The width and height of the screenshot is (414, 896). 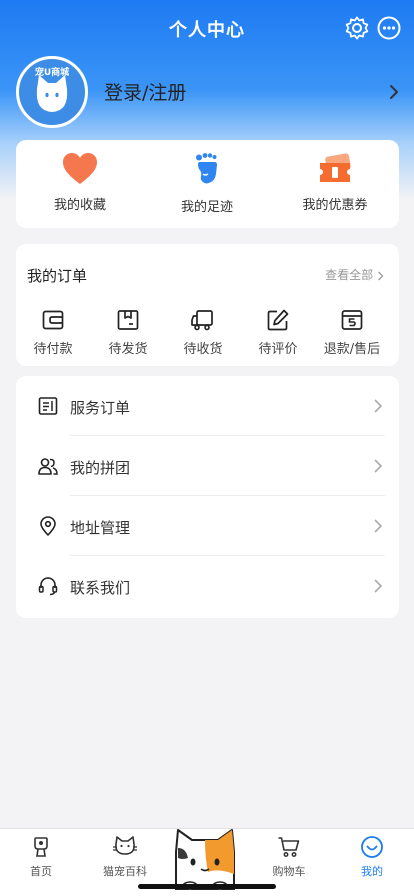 I want to click on tab-cat-encyclopedia: 猫宠百科, so click(x=125, y=857).